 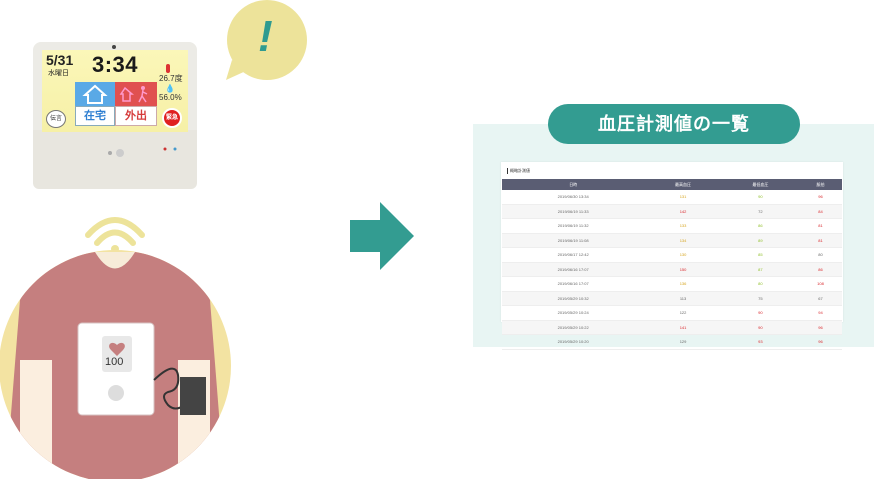 I want to click on sheet-title: 概略計測値, so click(x=518, y=171).